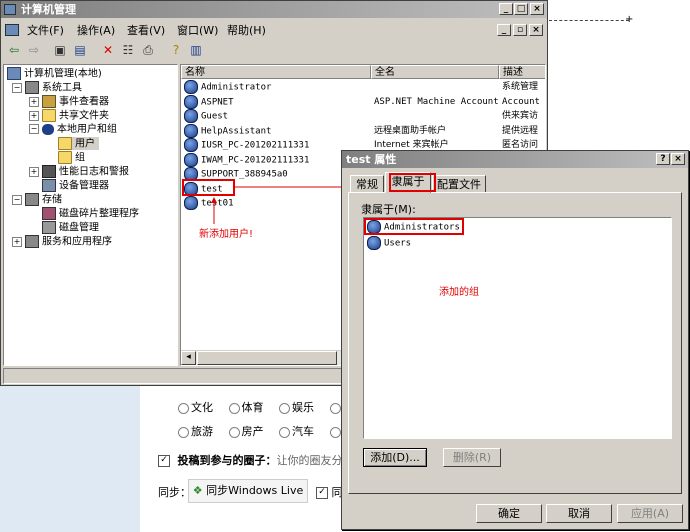 The image size is (690, 532). Describe the element at coordinates (388, 209) in the screenshot. I see `member-of-label: 隶属于(M):` at that location.